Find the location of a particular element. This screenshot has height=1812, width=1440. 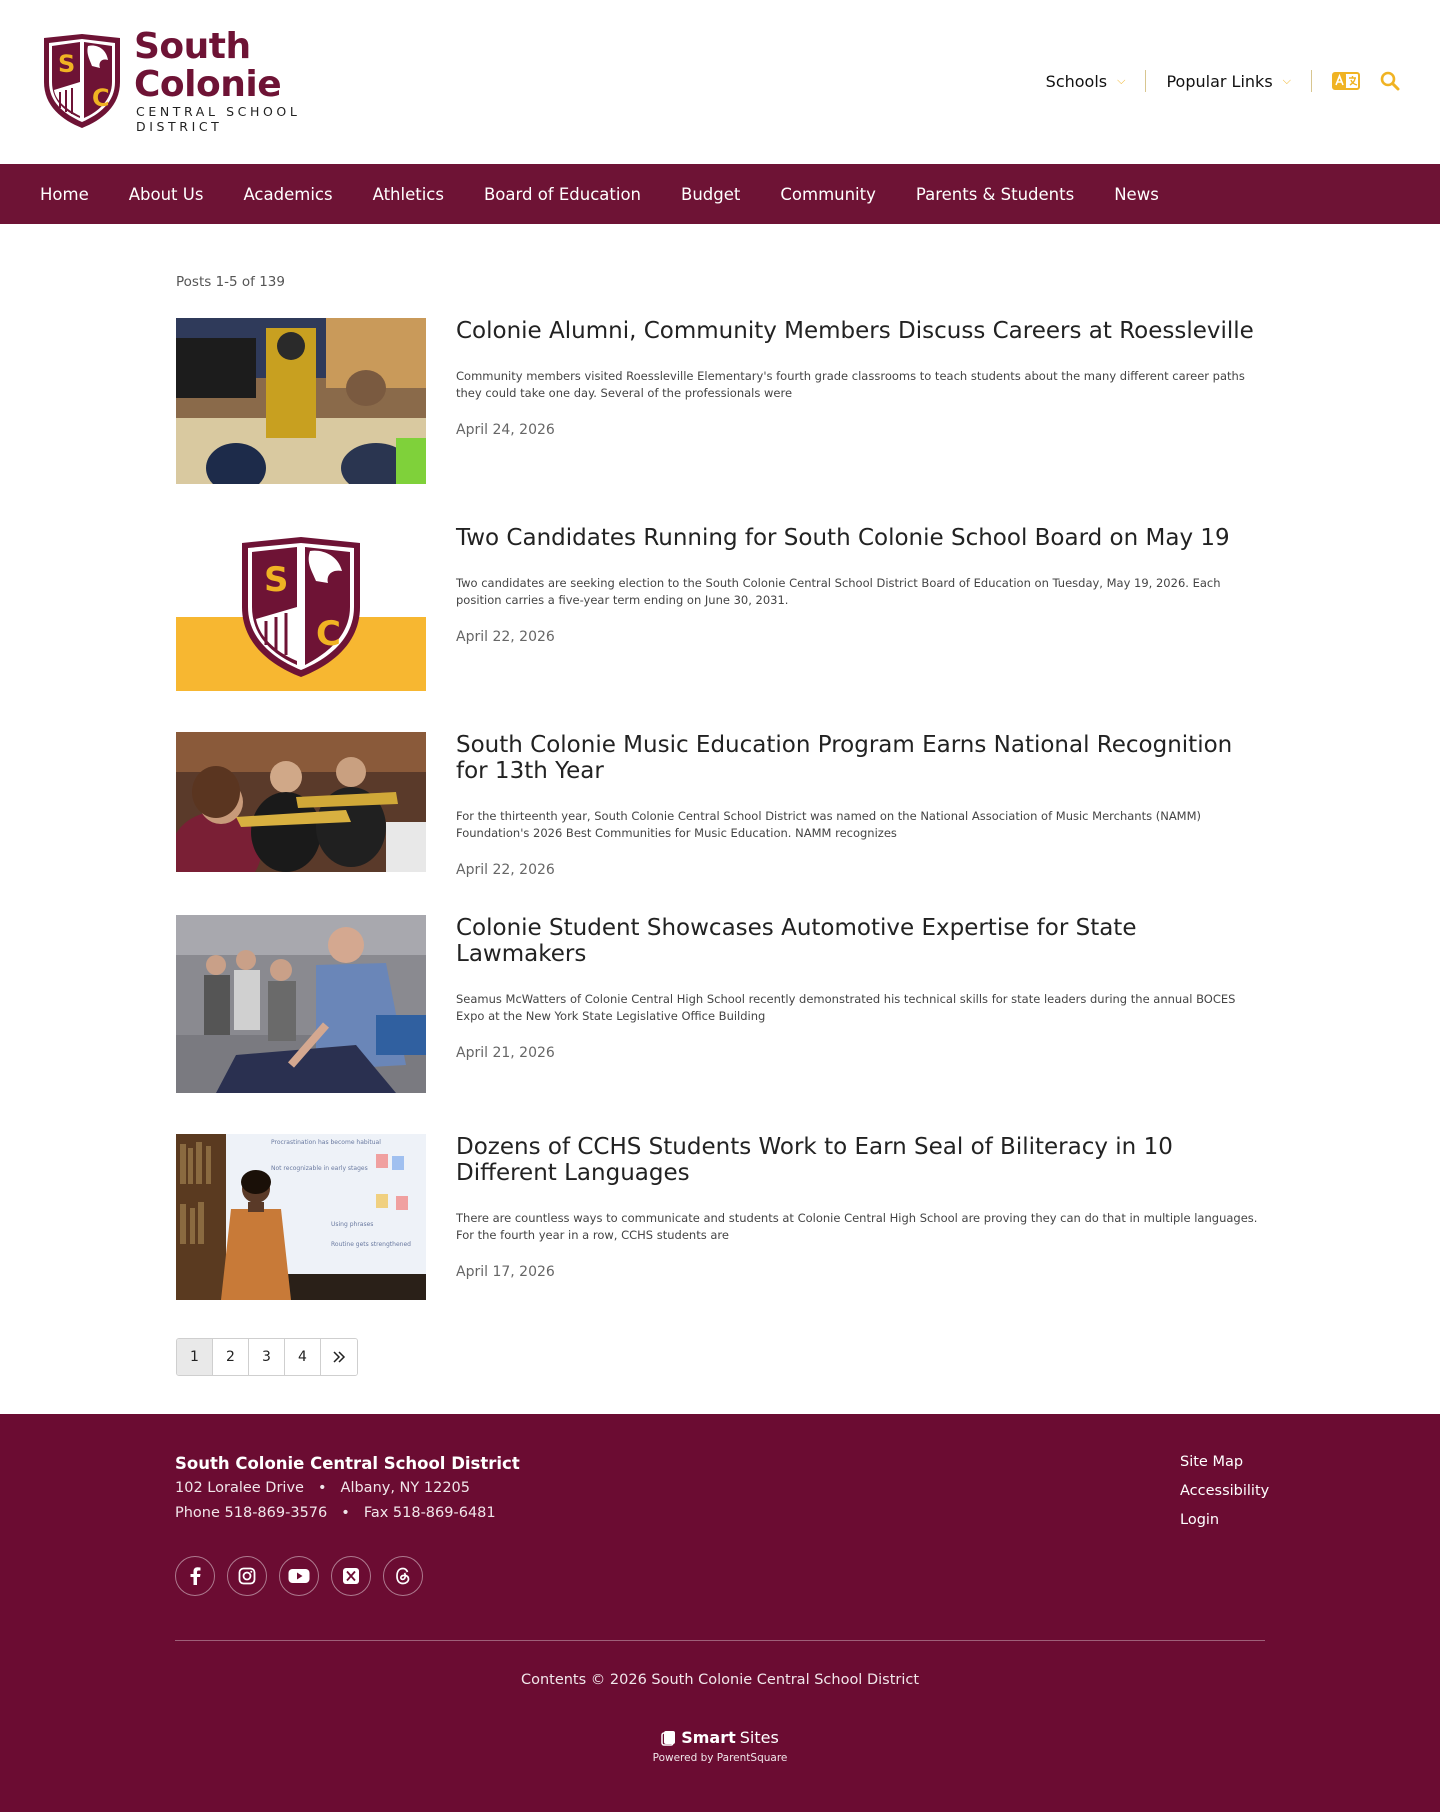

site-map-link: Site Map is located at coordinates (1224, 1462).